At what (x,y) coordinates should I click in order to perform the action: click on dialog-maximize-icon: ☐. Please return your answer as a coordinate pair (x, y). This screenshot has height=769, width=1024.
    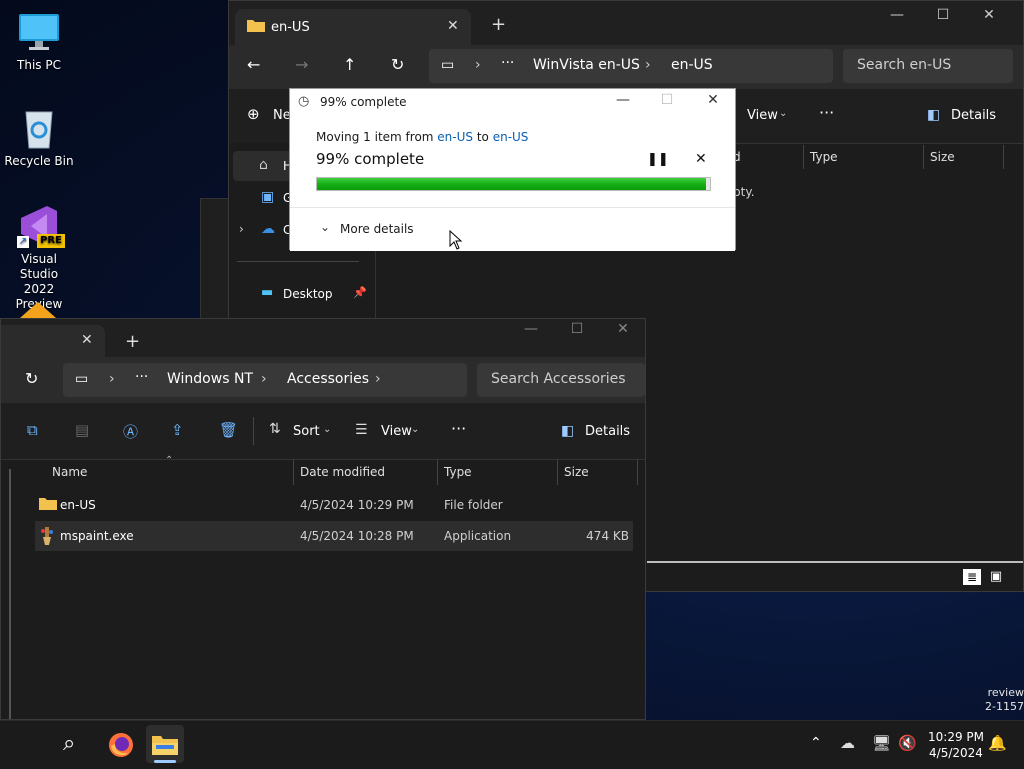
    Looking at the image, I should click on (667, 102).